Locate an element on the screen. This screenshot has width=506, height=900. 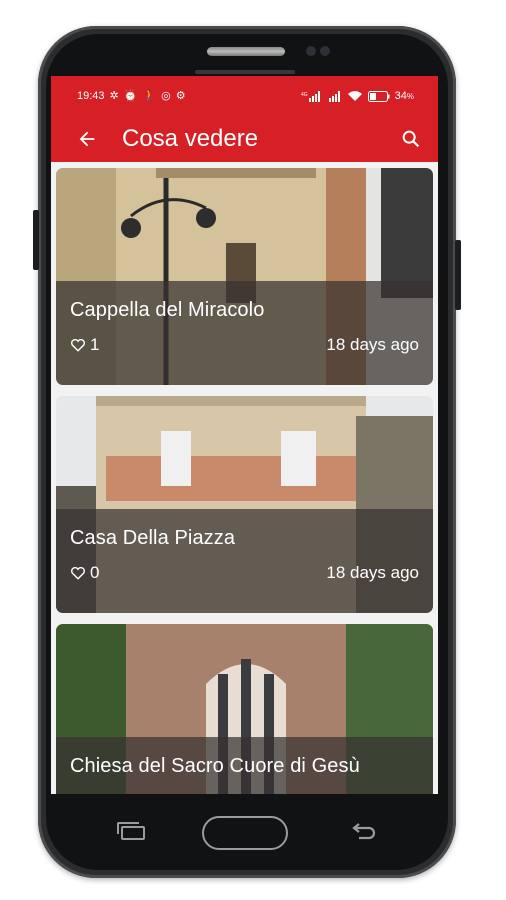
likes-value: 1 is located at coordinates (95, 344).